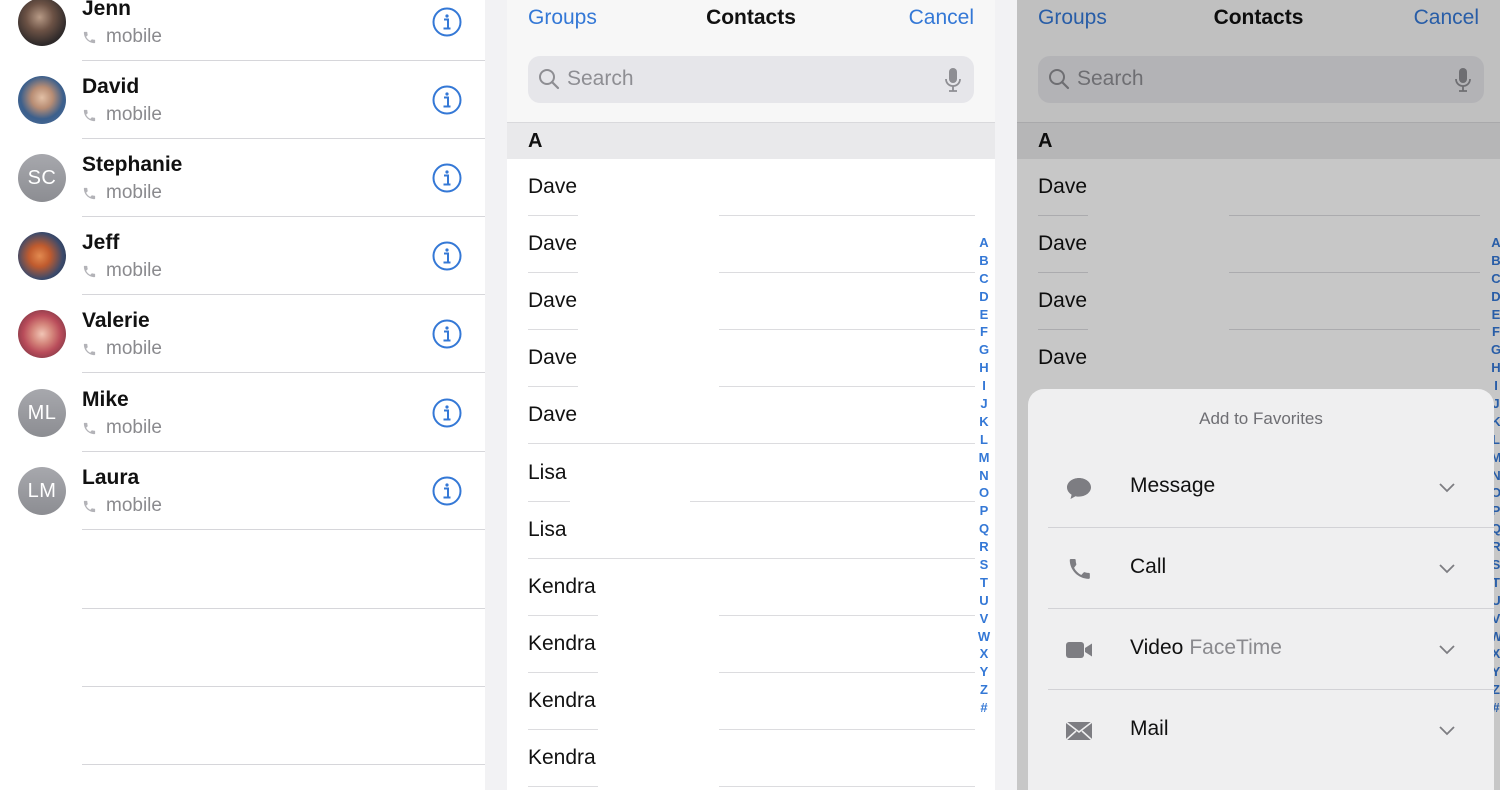 The width and height of the screenshot is (1500, 790). Describe the element at coordinates (984, 511) in the screenshot. I see `index-letter: P` at that location.